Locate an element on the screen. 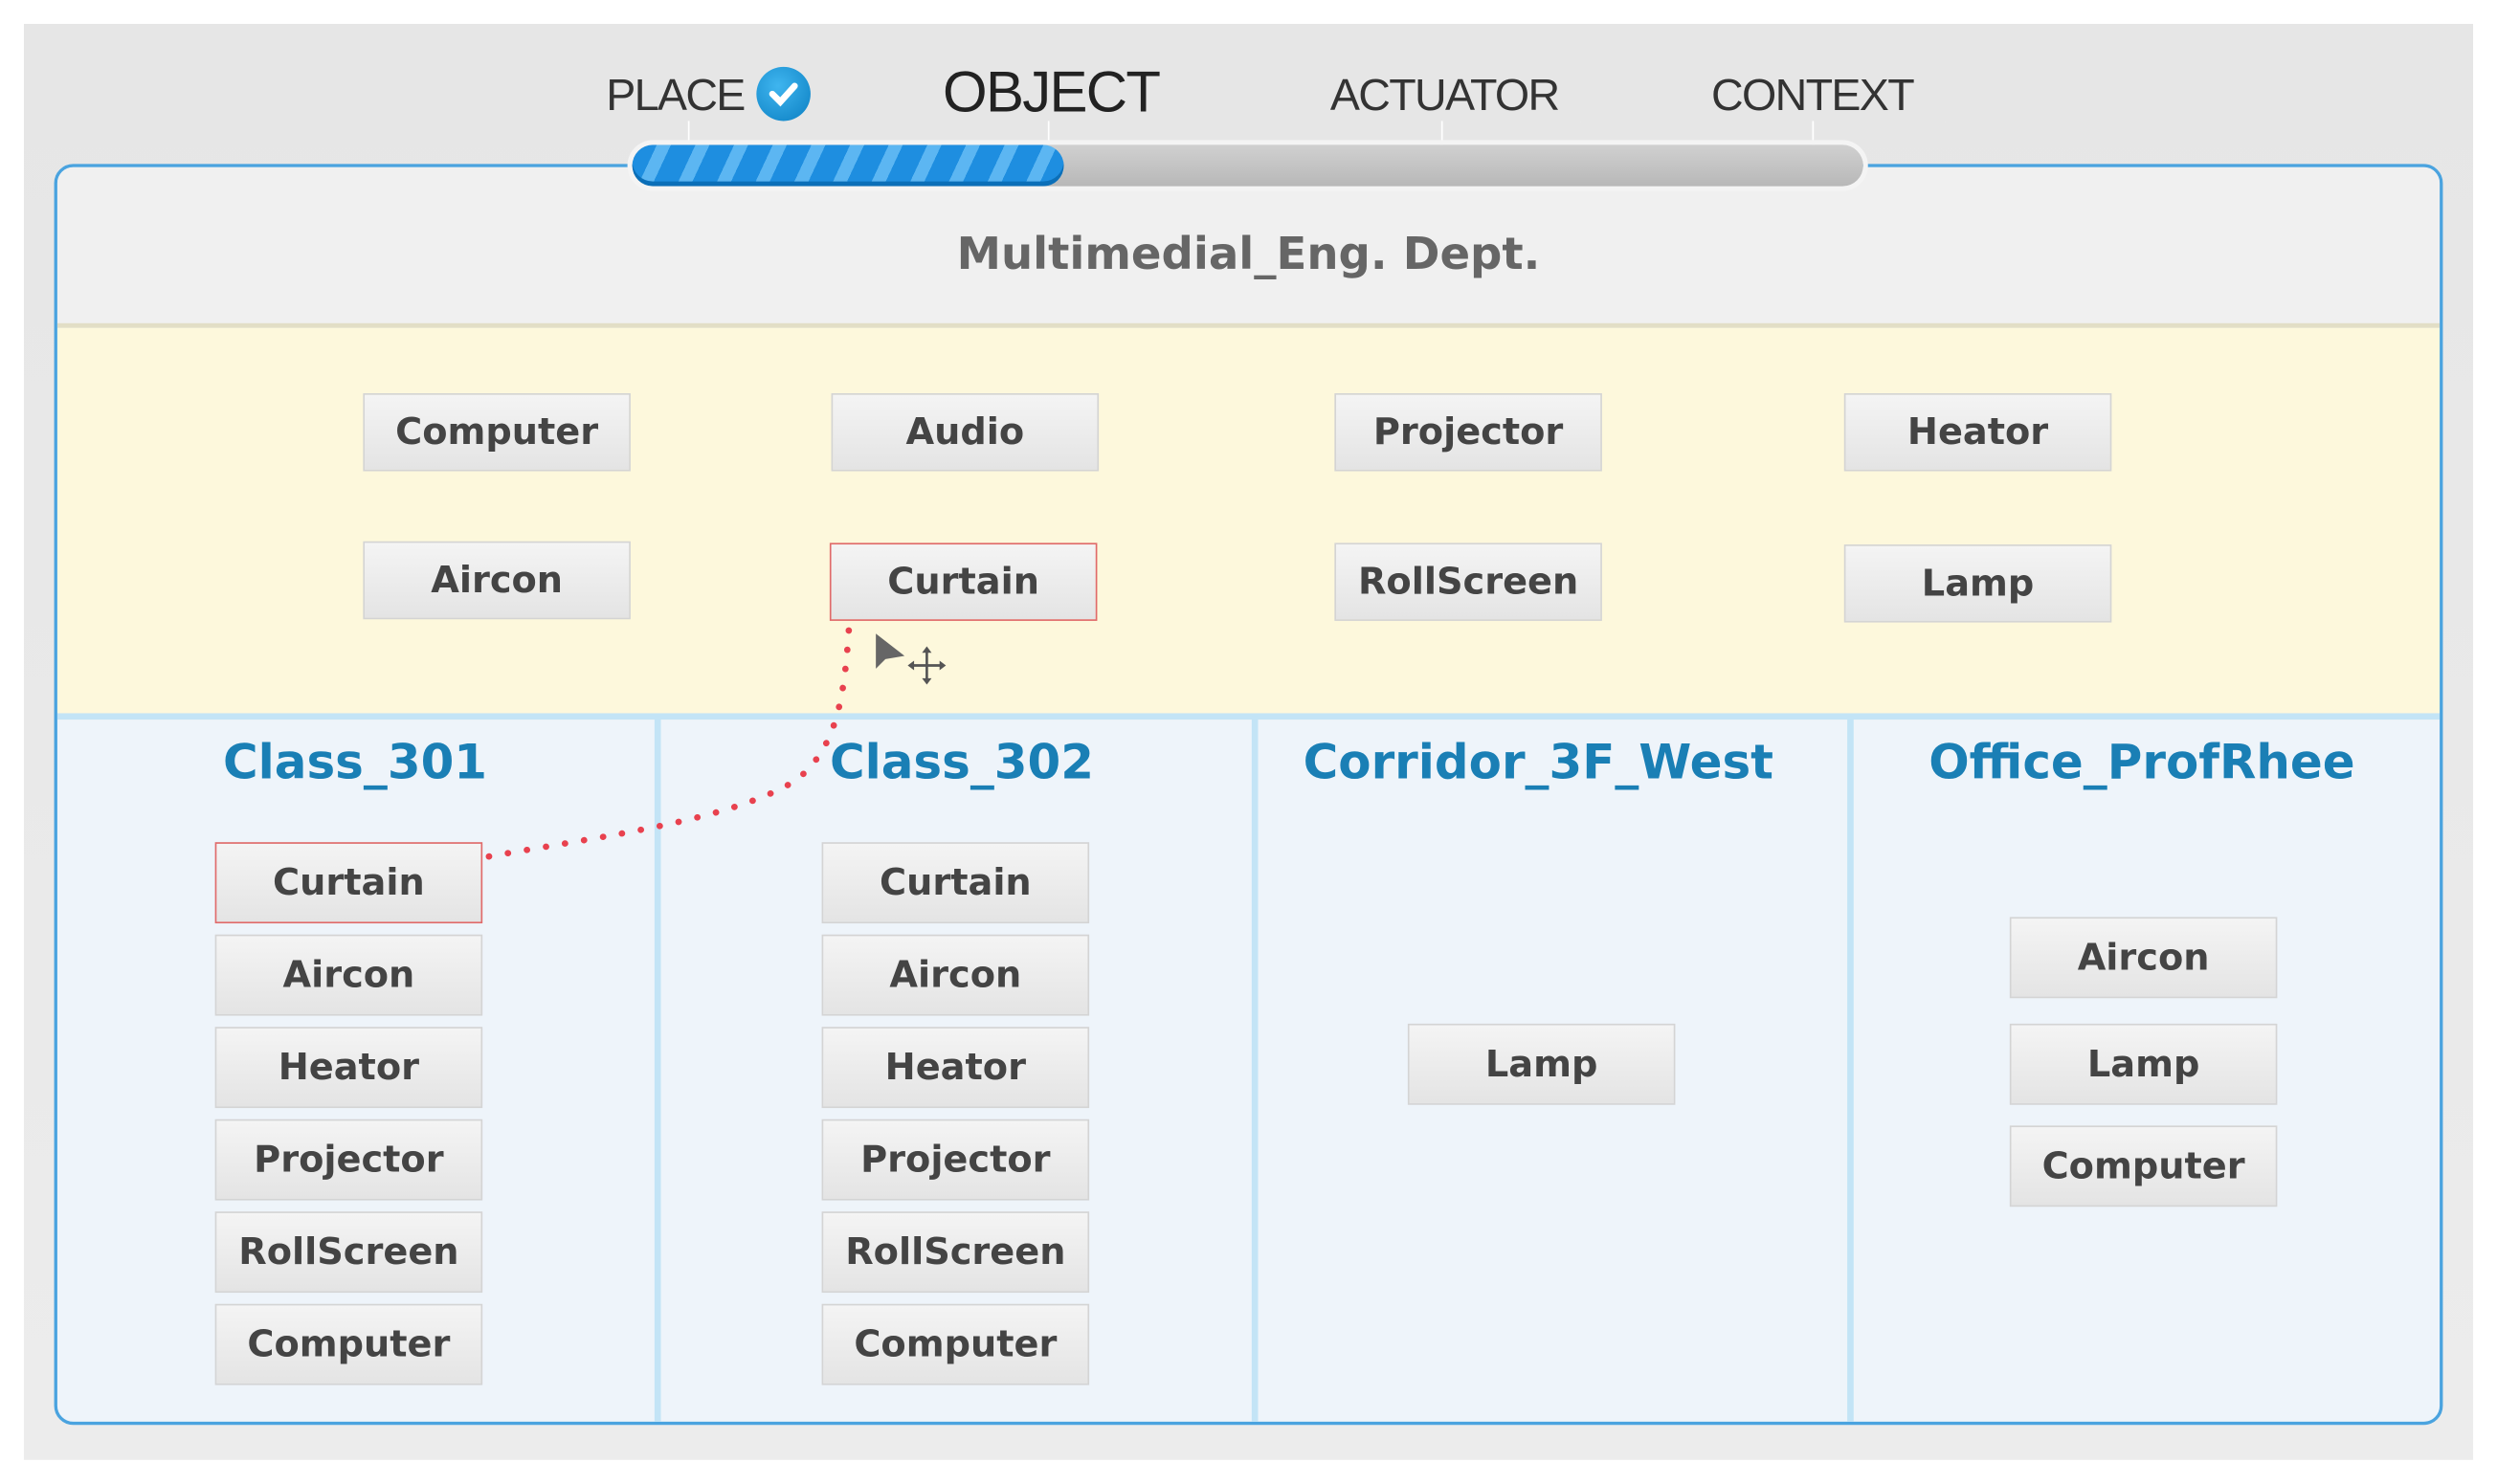  drag-line is located at coordinates (669, 743).